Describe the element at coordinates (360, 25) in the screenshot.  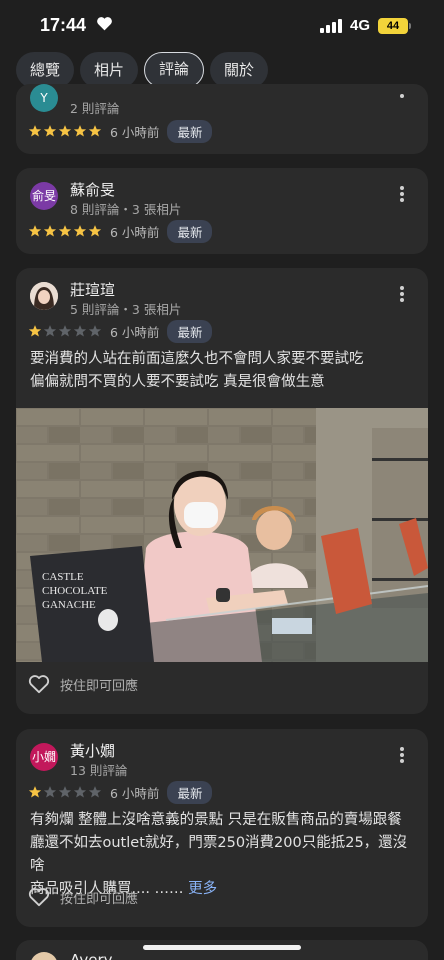
I see `network-type: 4G` at that location.